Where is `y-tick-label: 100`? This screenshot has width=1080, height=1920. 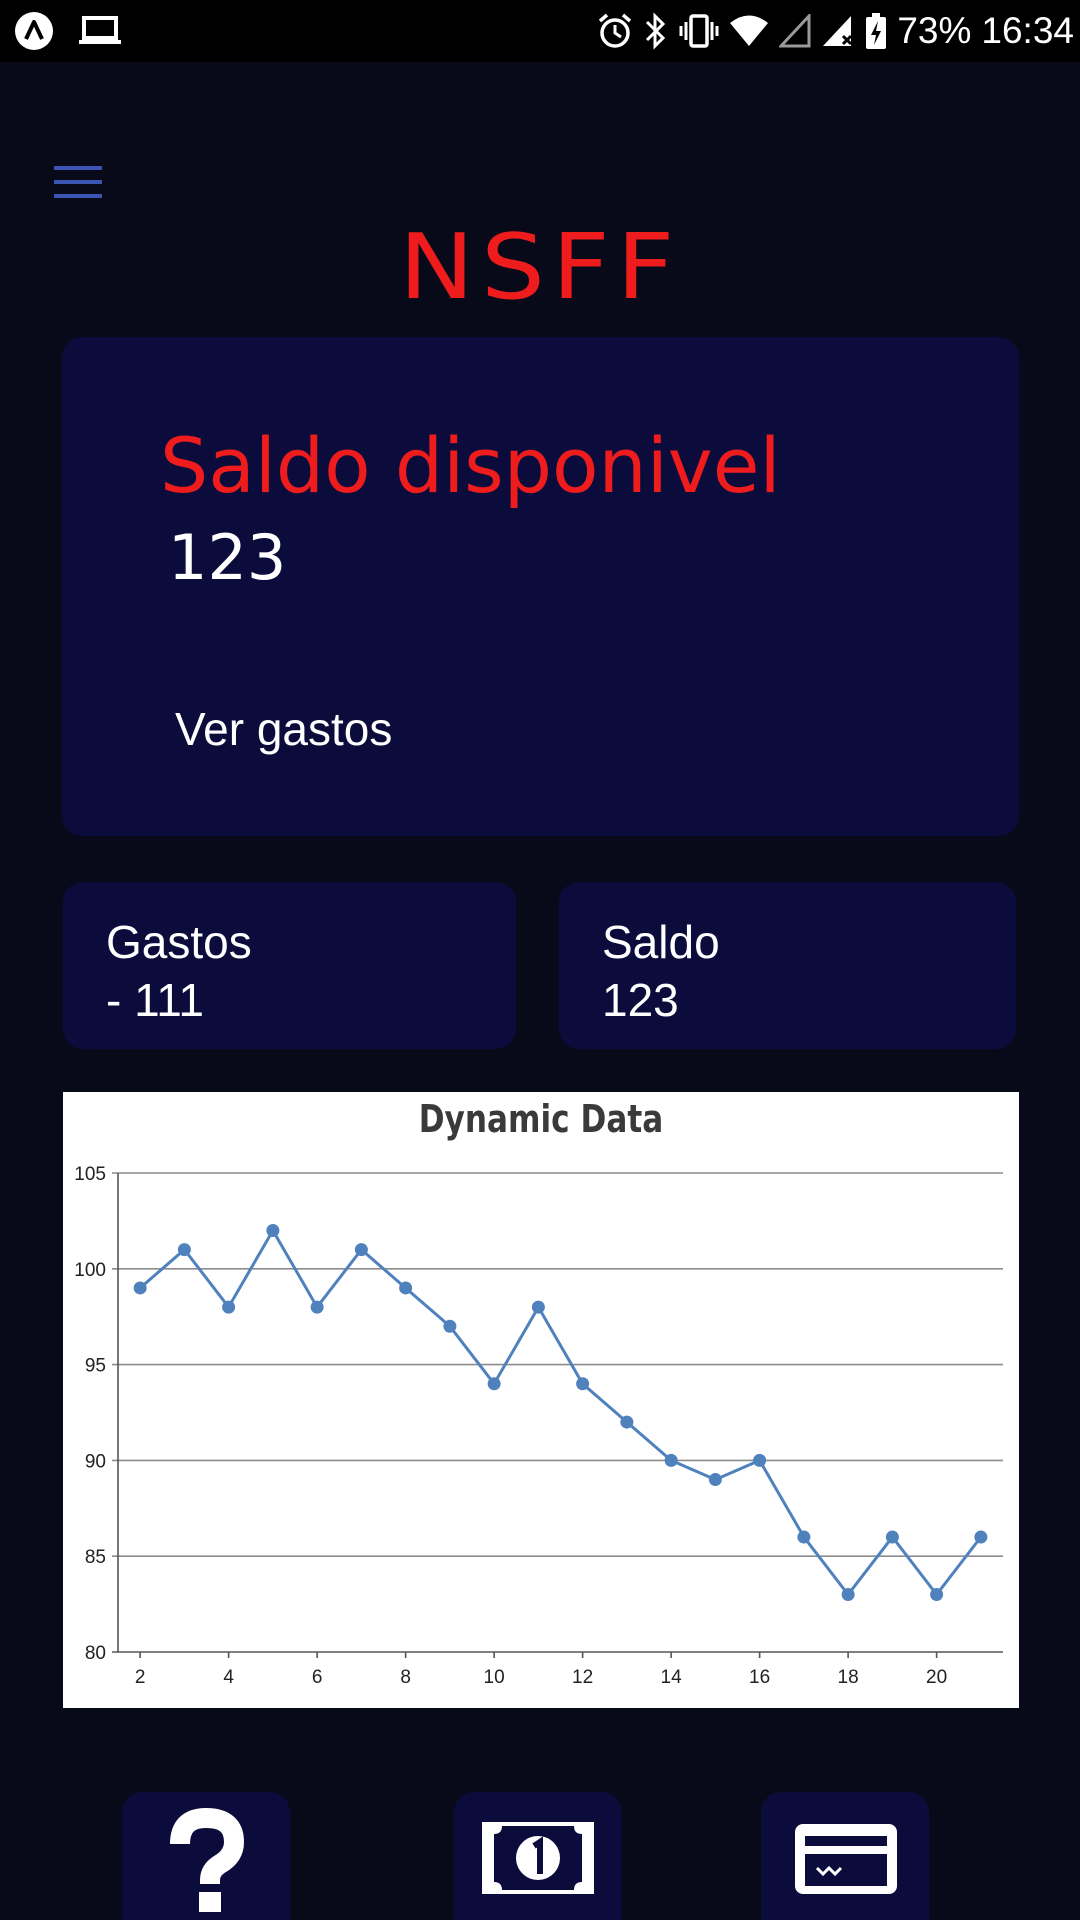
y-tick-label: 100 is located at coordinates (90, 1270).